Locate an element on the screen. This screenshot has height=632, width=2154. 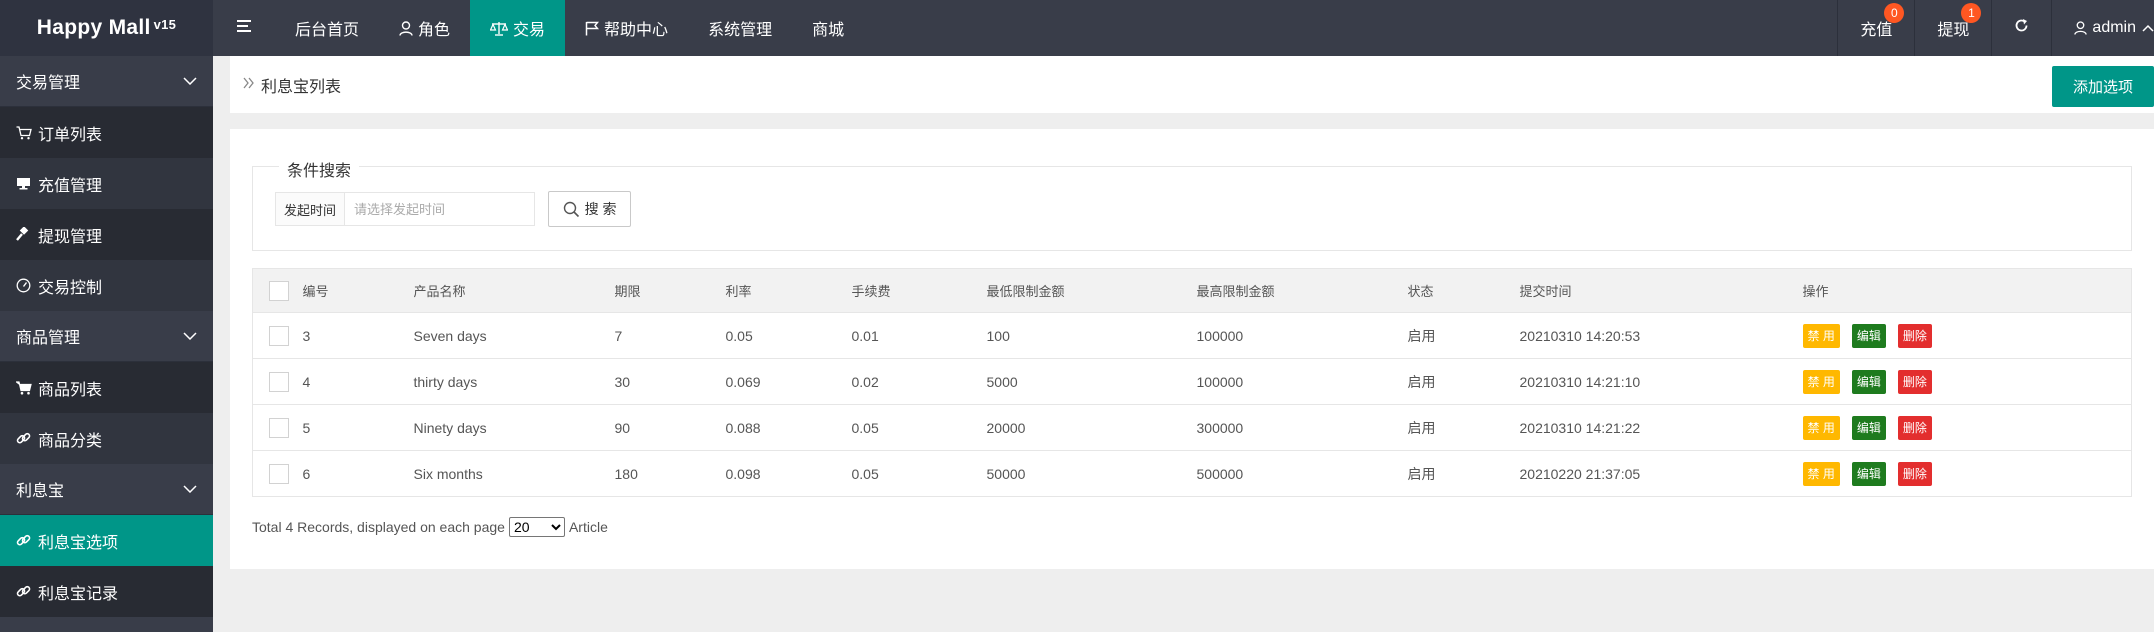
sidebar-item-goods-list: 商品列表 is located at coordinates (106, 387).